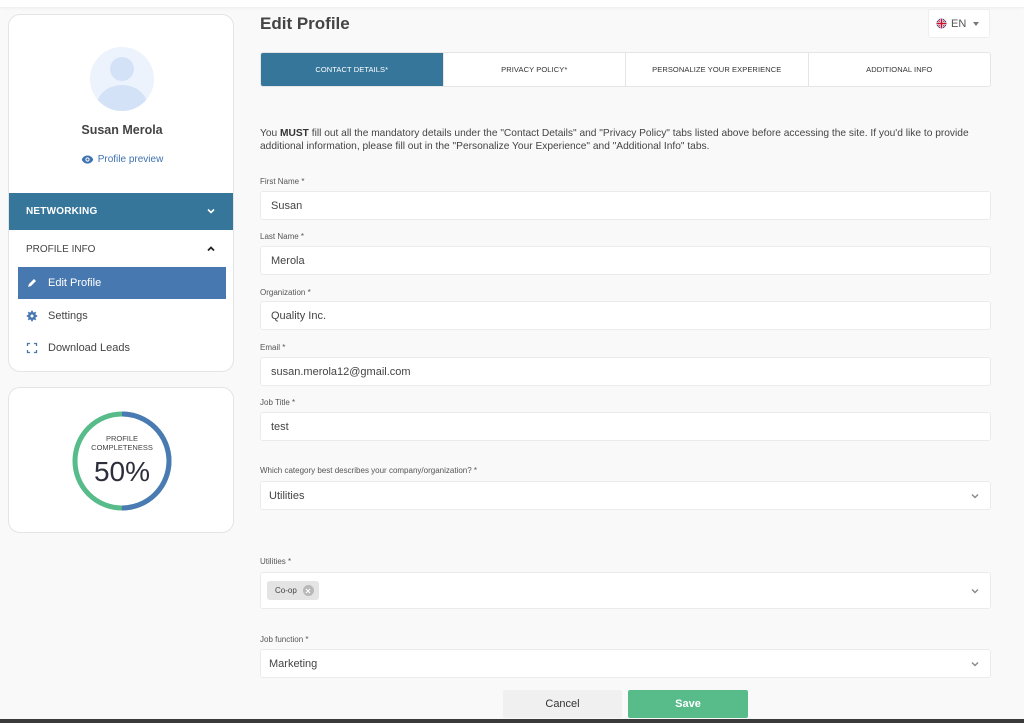  Describe the element at coordinates (294, 133) in the screenshot. I see `notice-emphasis: MUST` at that location.